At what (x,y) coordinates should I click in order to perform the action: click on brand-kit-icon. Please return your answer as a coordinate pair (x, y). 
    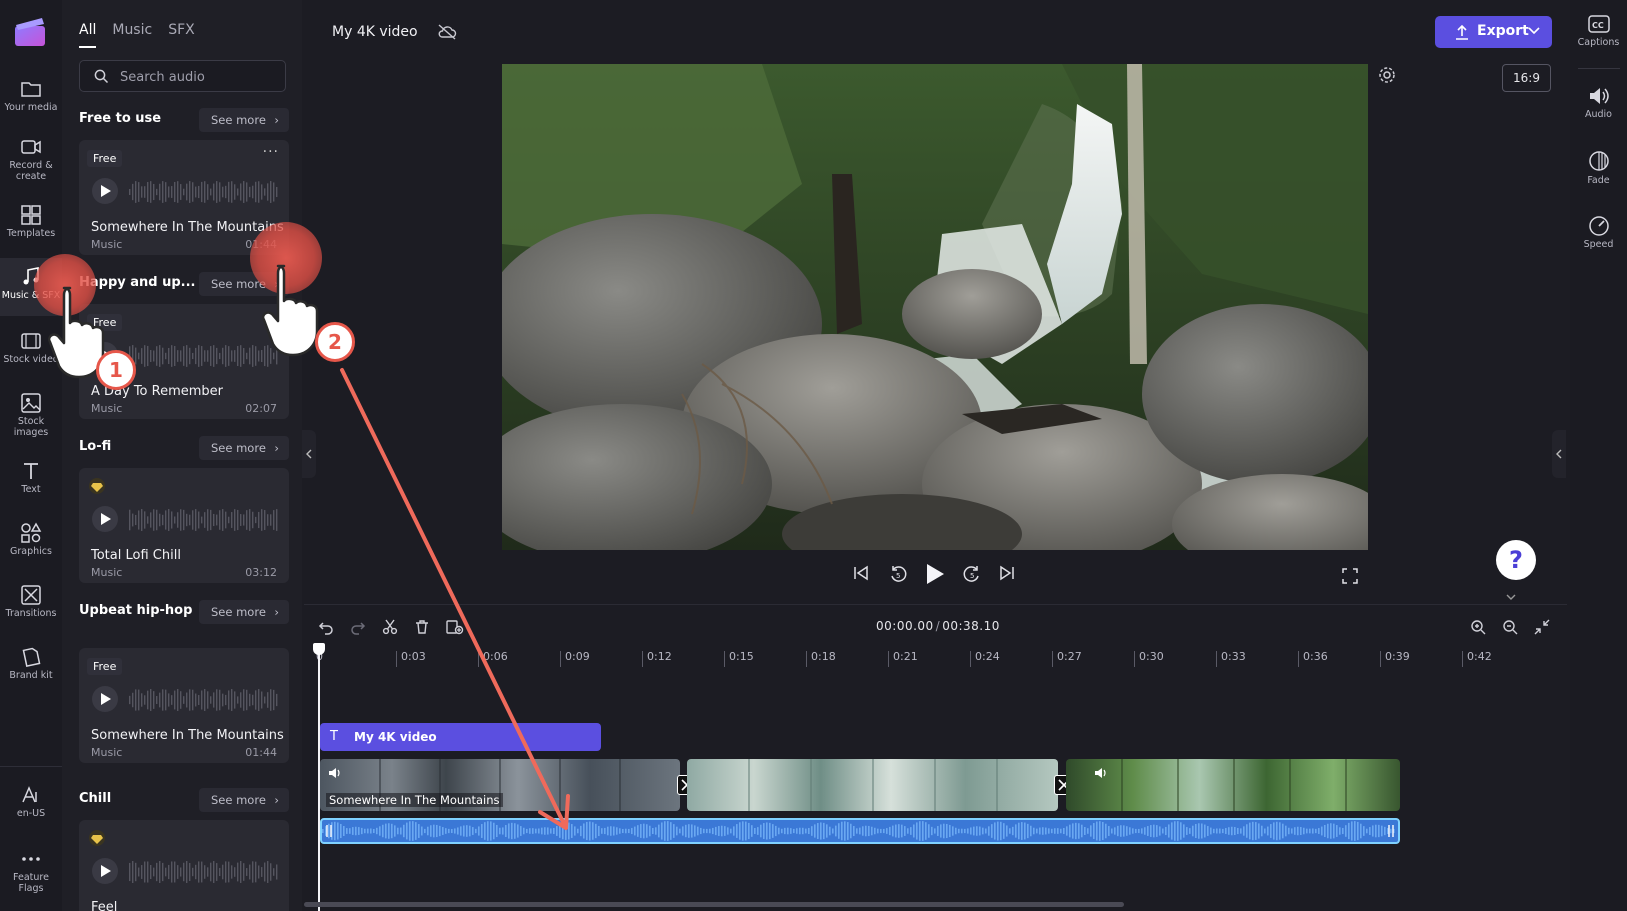
    Looking at the image, I should click on (31, 657).